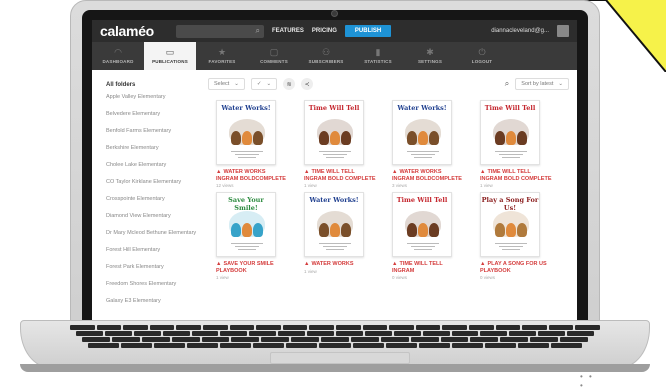  Describe the element at coordinates (324, 31) in the screenshot. I see `pricing-link: PRICING` at that location.